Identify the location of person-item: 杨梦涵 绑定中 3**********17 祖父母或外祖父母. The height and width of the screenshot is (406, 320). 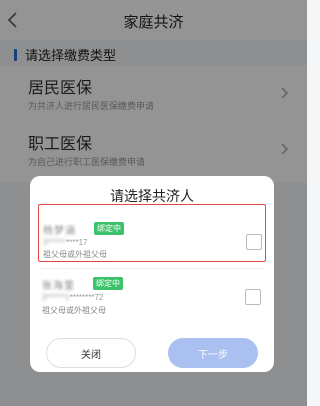
(152, 233).